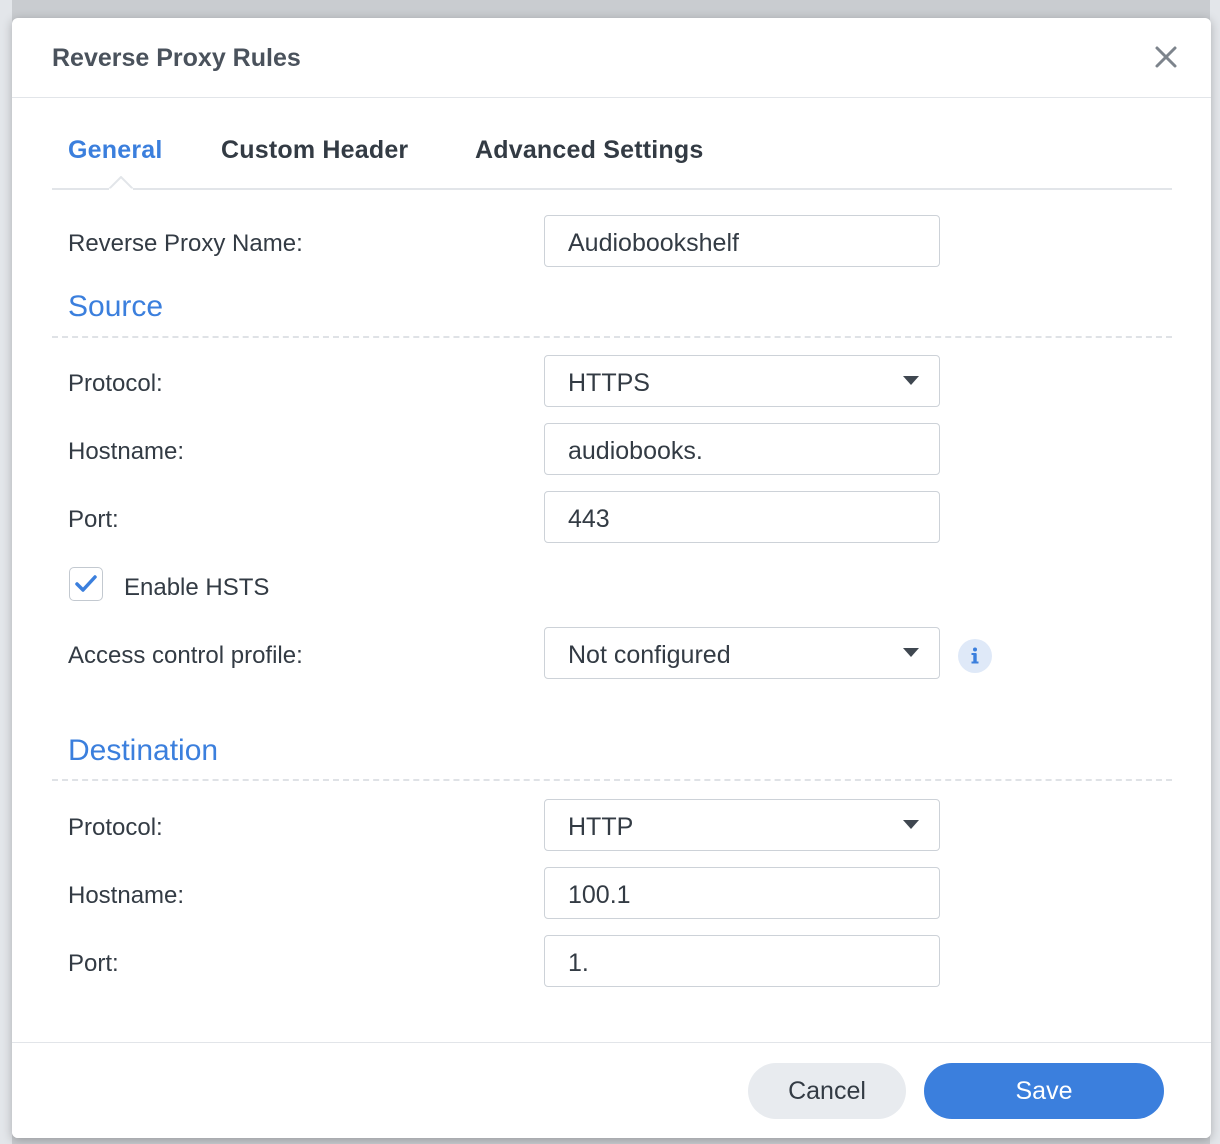 This screenshot has height=1144, width=1220. Describe the element at coordinates (609, 383) in the screenshot. I see `source-protocol-value: HTTPS` at that location.